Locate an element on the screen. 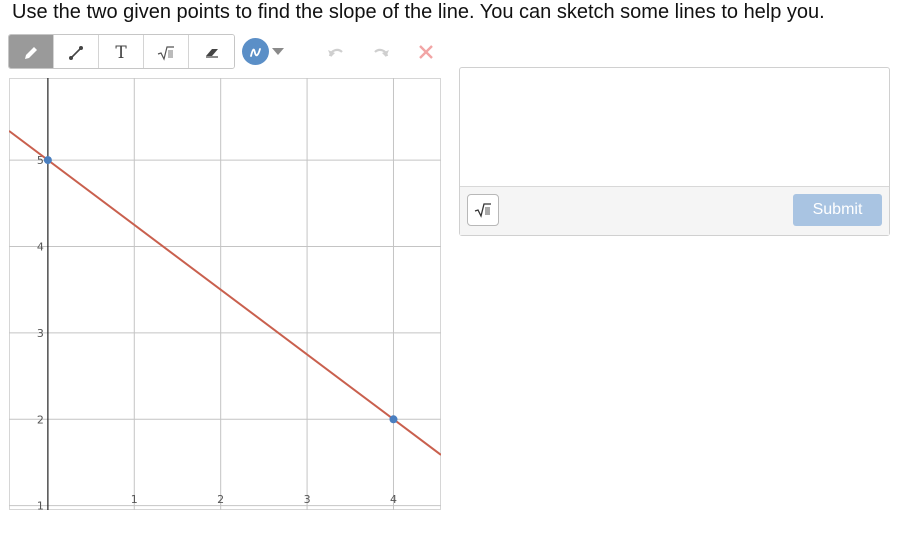 This screenshot has height=534, width=917. redo-button is located at coordinates (381, 52).